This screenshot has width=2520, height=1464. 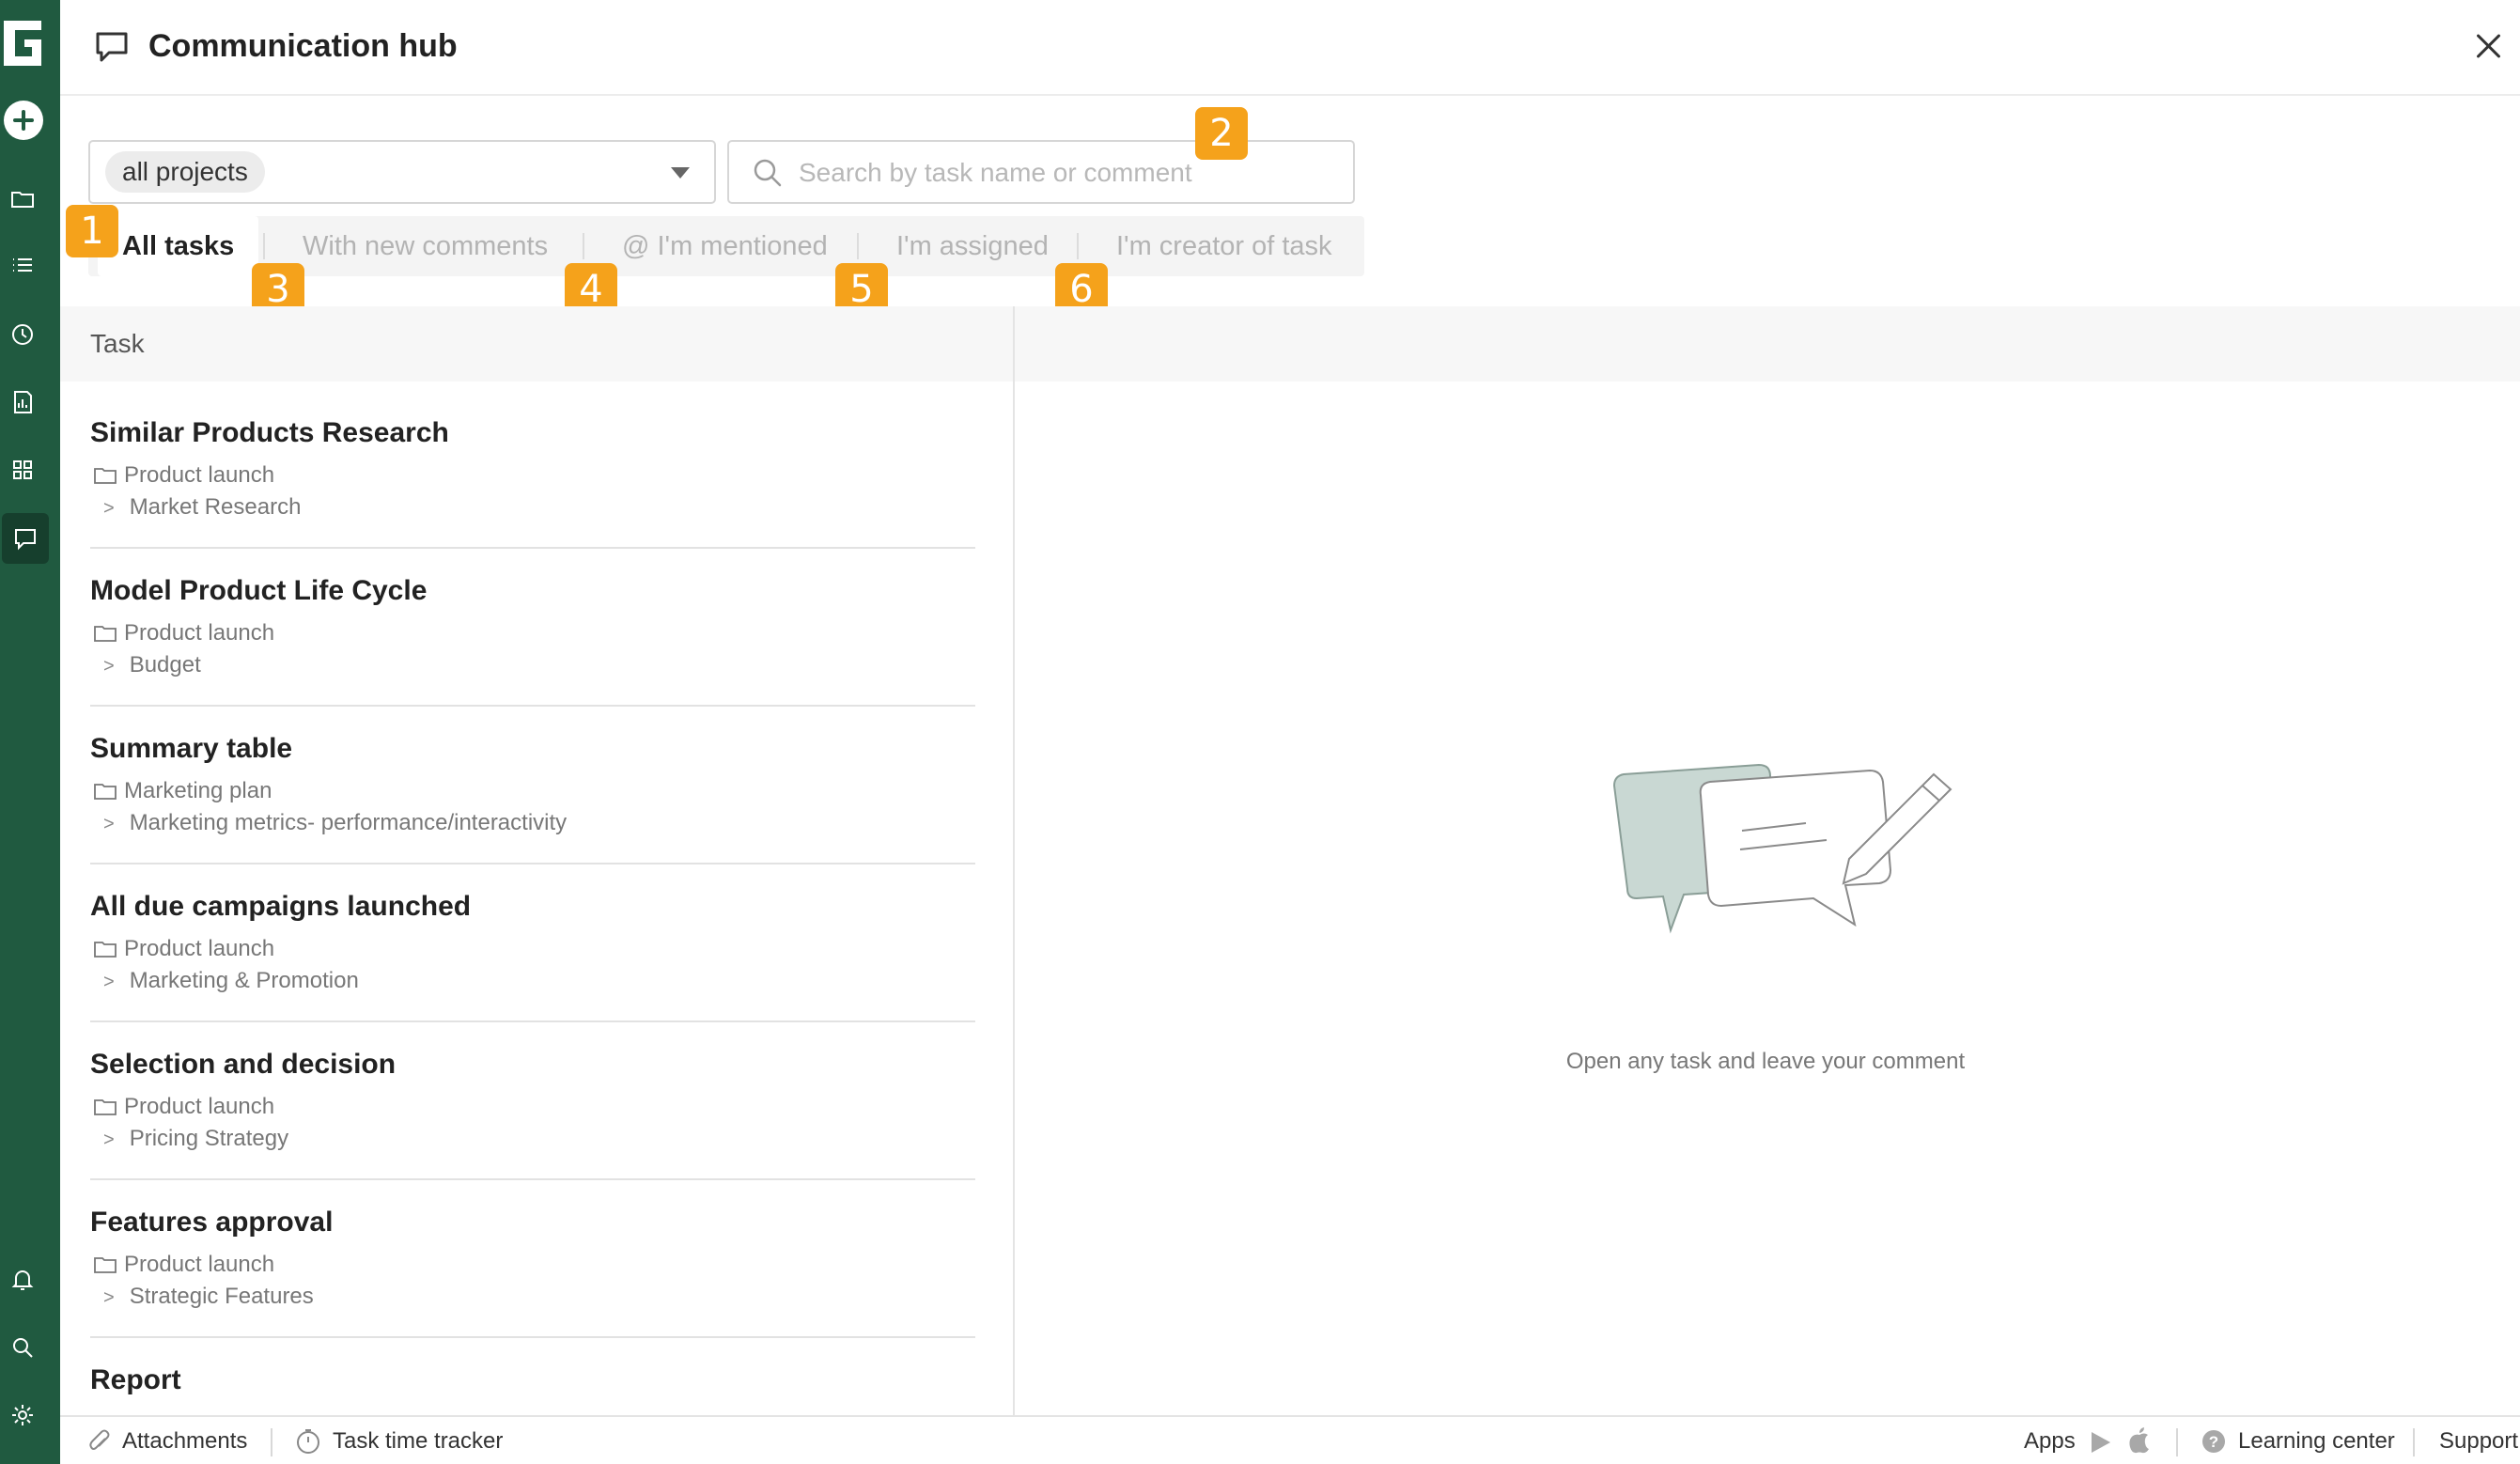 I want to click on task-section-name: Market Research, so click(x=215, y=507).